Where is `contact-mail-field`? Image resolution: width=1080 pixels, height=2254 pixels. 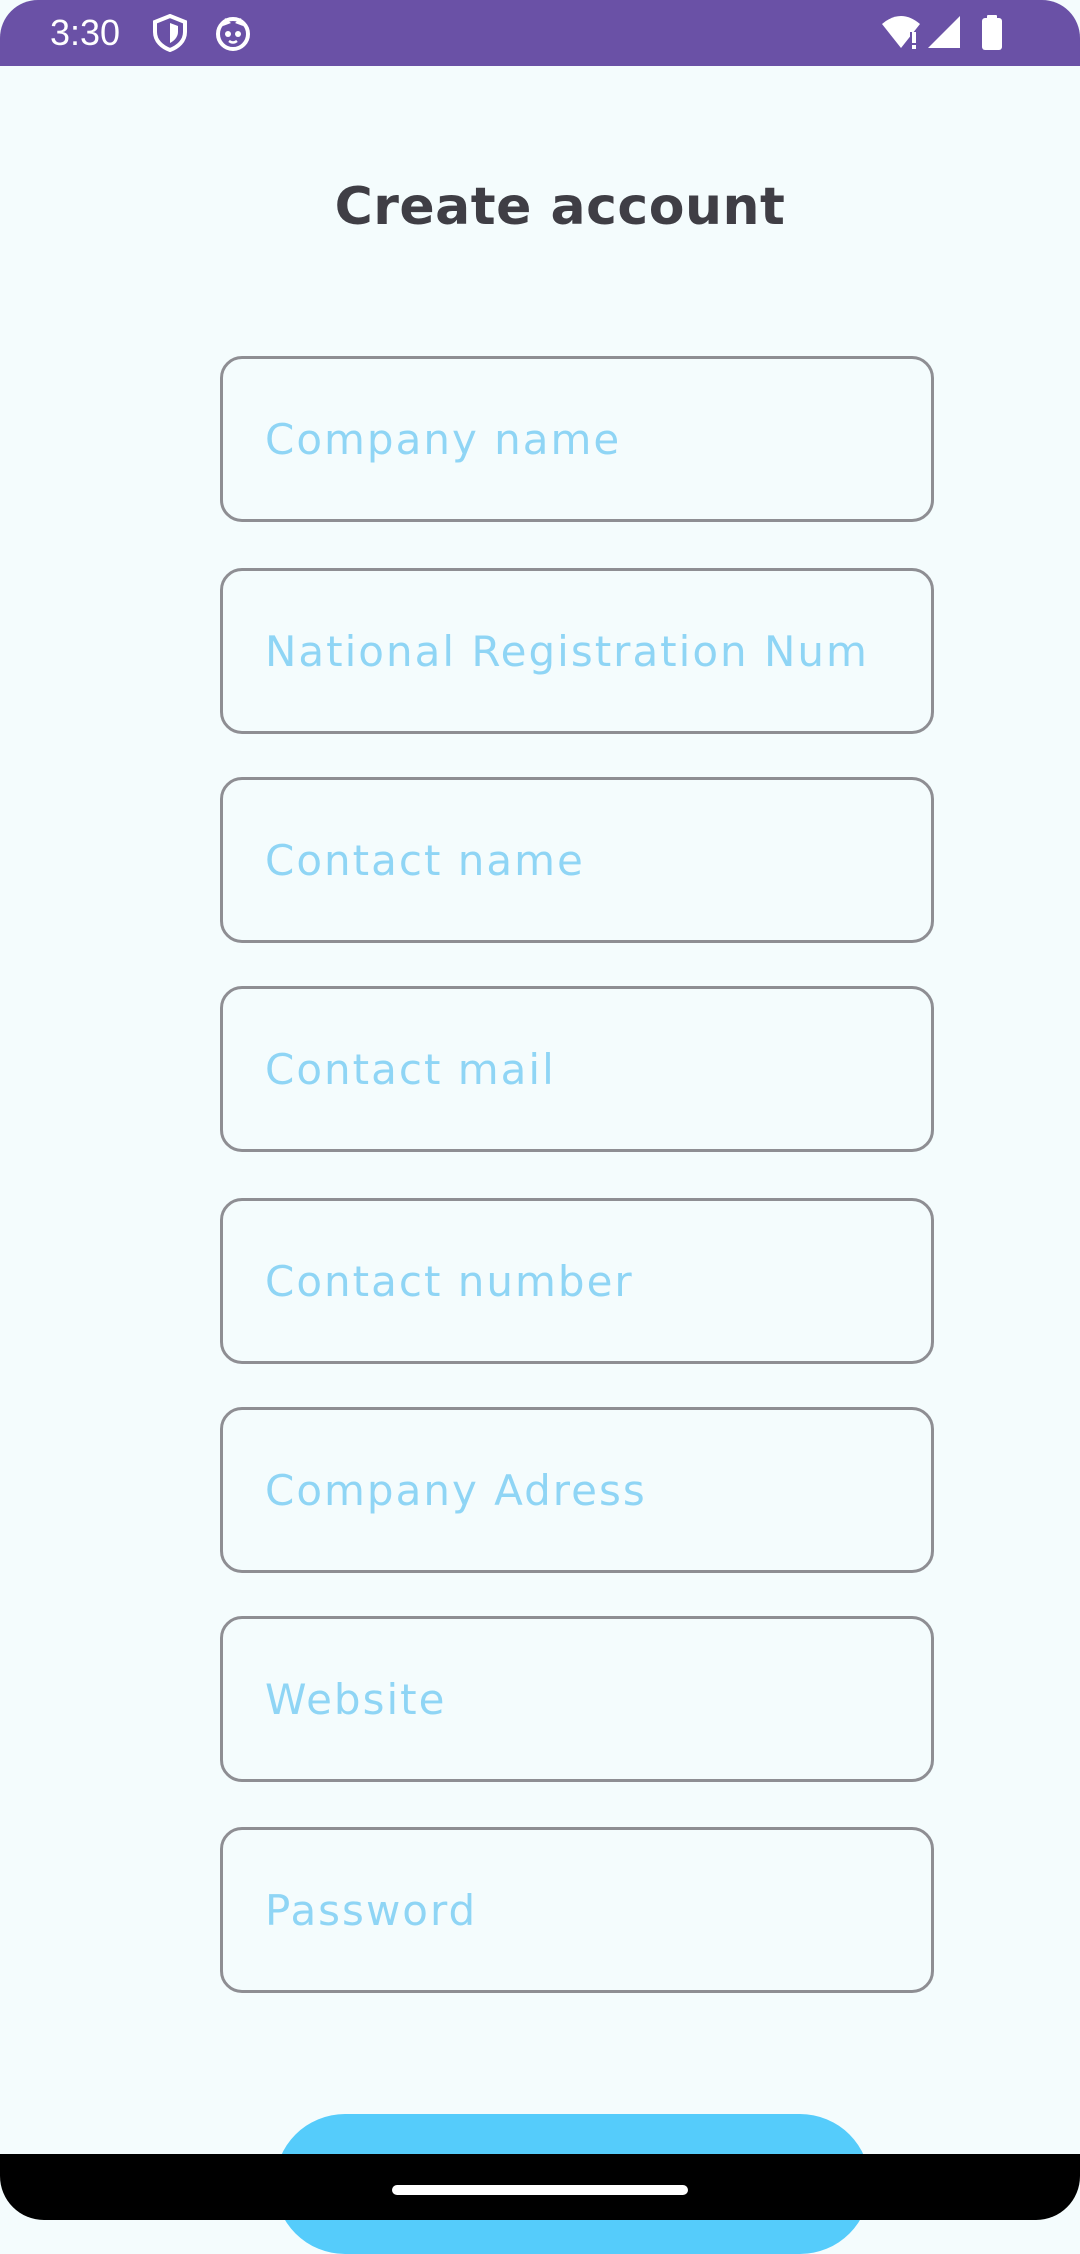
contact-mail-field is located at coordinates (577, 1069).